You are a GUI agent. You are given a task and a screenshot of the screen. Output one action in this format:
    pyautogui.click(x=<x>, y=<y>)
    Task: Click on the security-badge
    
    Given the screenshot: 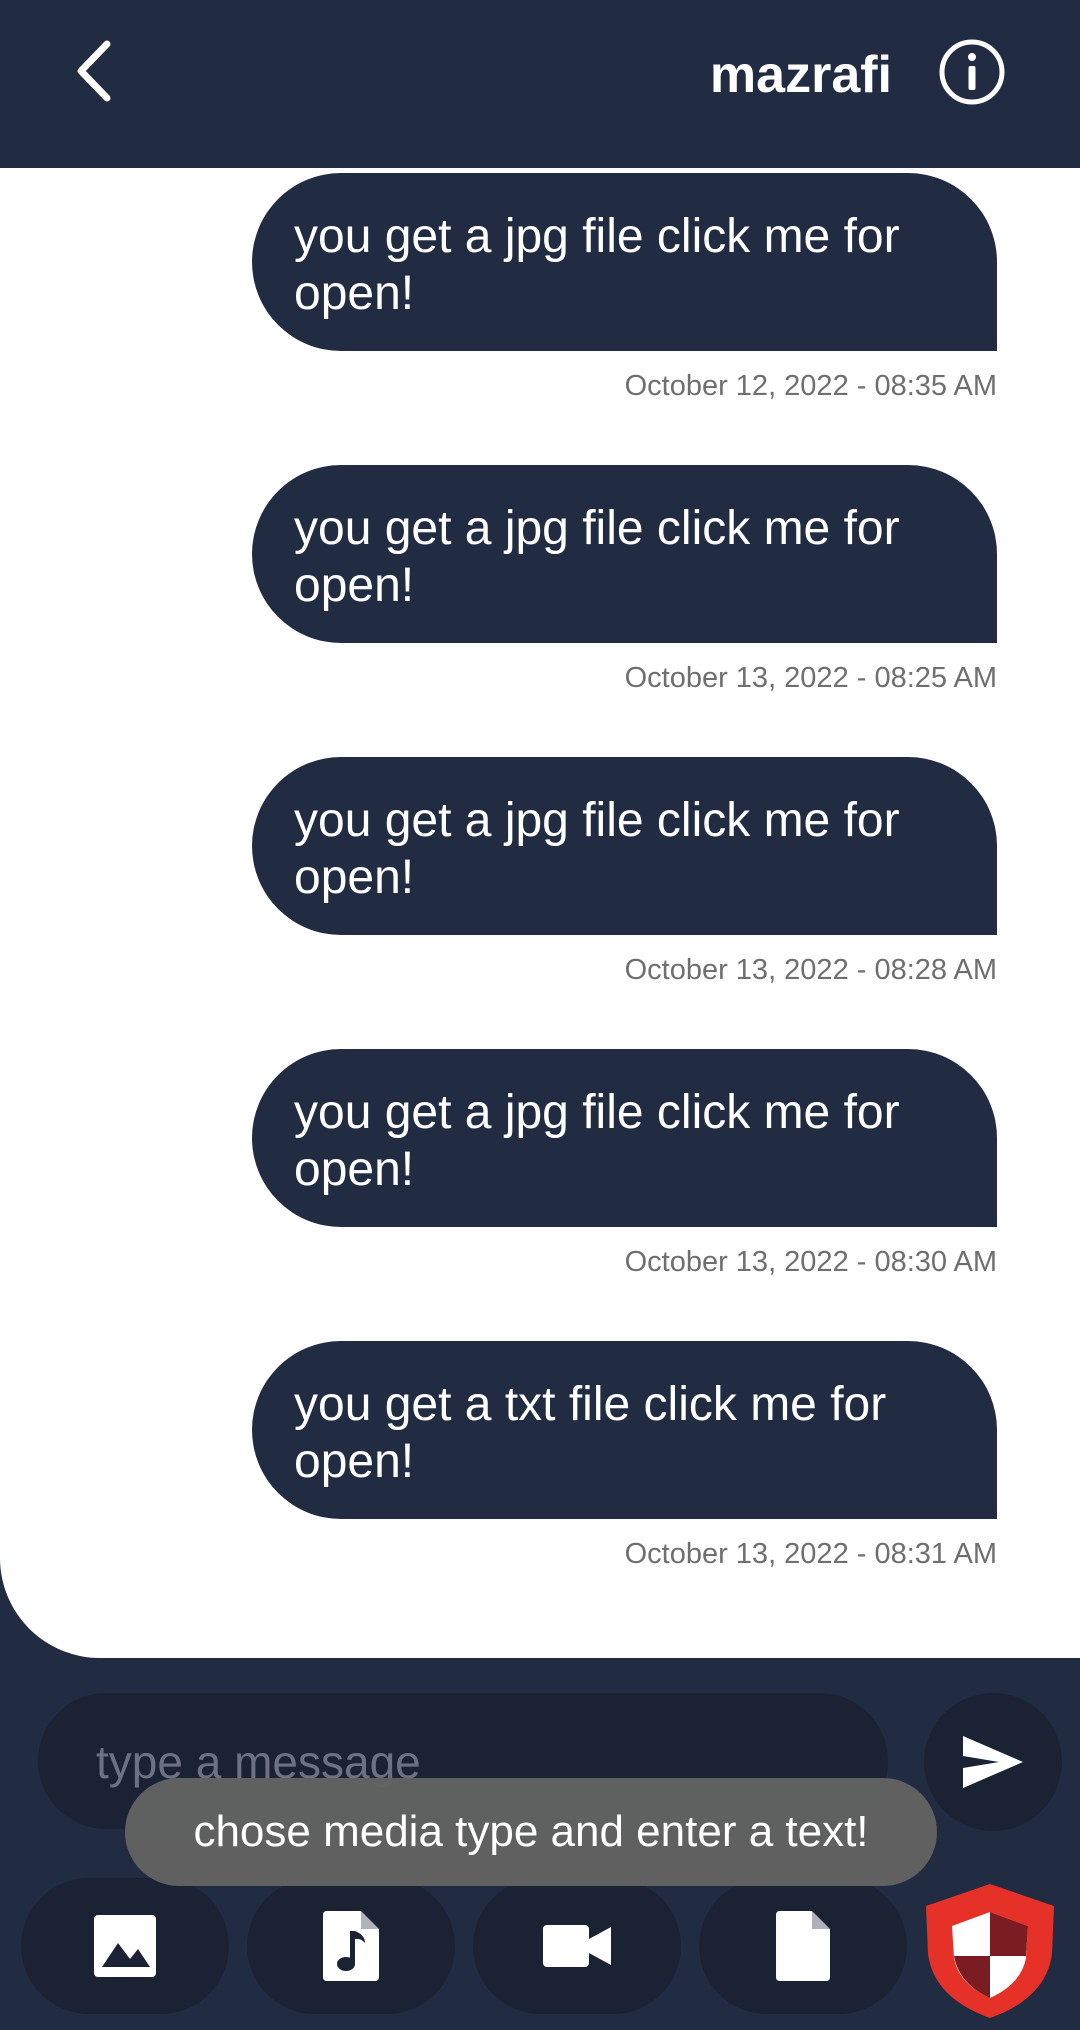 What is the action you would take?
    pyautogui.click(x=990, y=1950)
    